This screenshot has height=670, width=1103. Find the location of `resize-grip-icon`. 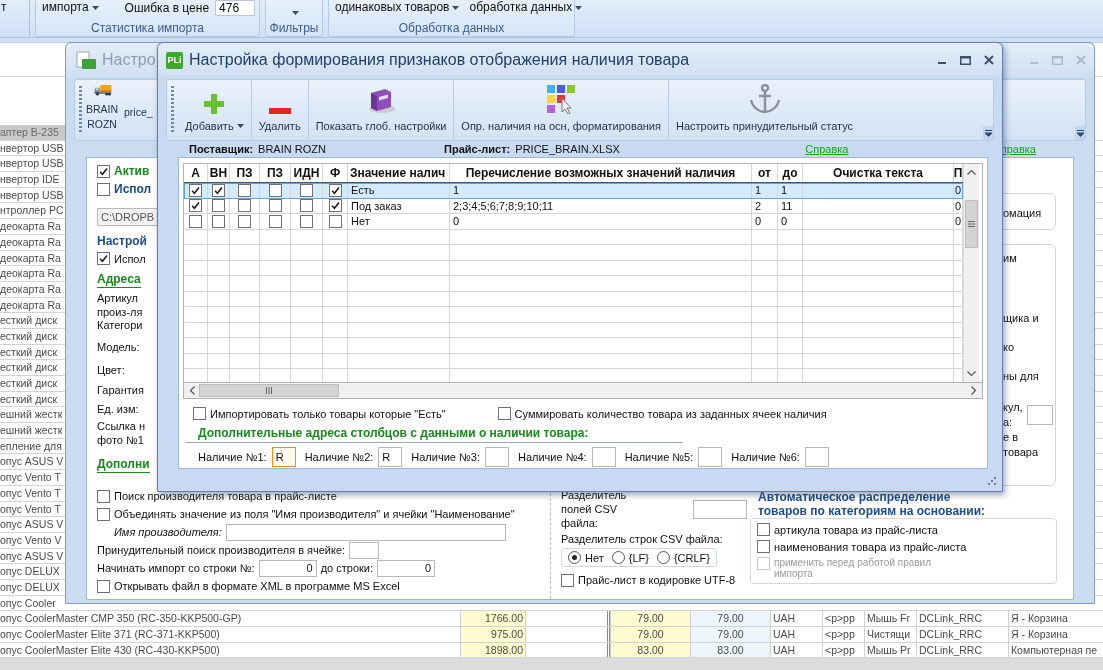

resize-grip-icon is located at coordinates (992, 481).